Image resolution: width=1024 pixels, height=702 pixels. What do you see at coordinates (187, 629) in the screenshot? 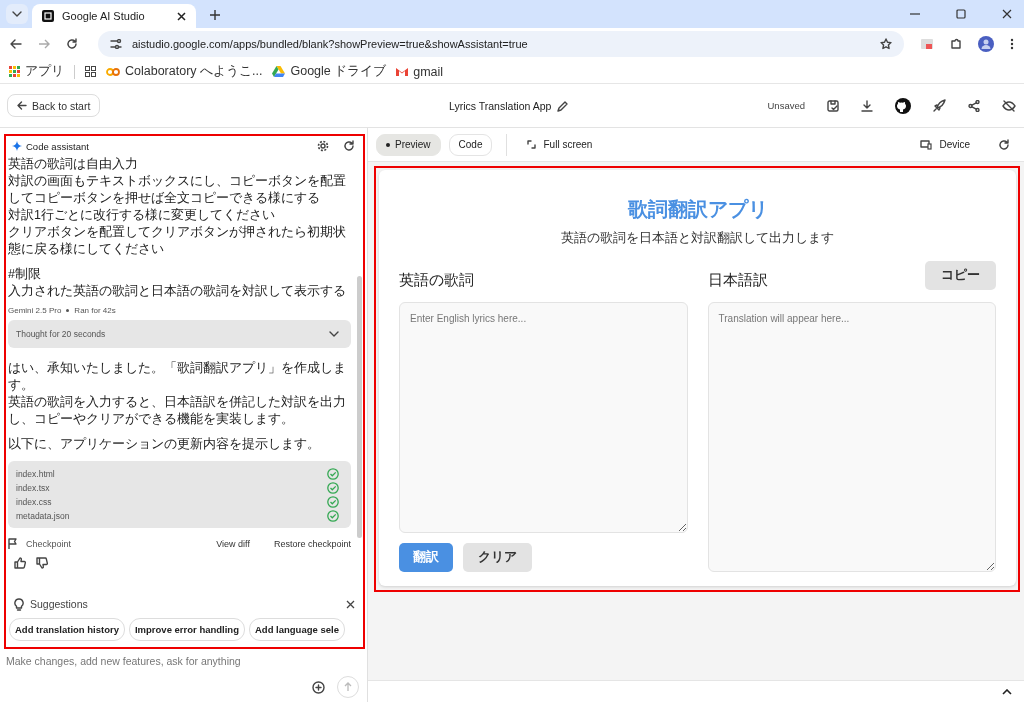
I see `suggestion-chip: Improve error handling` at bounding box center [187, 629].